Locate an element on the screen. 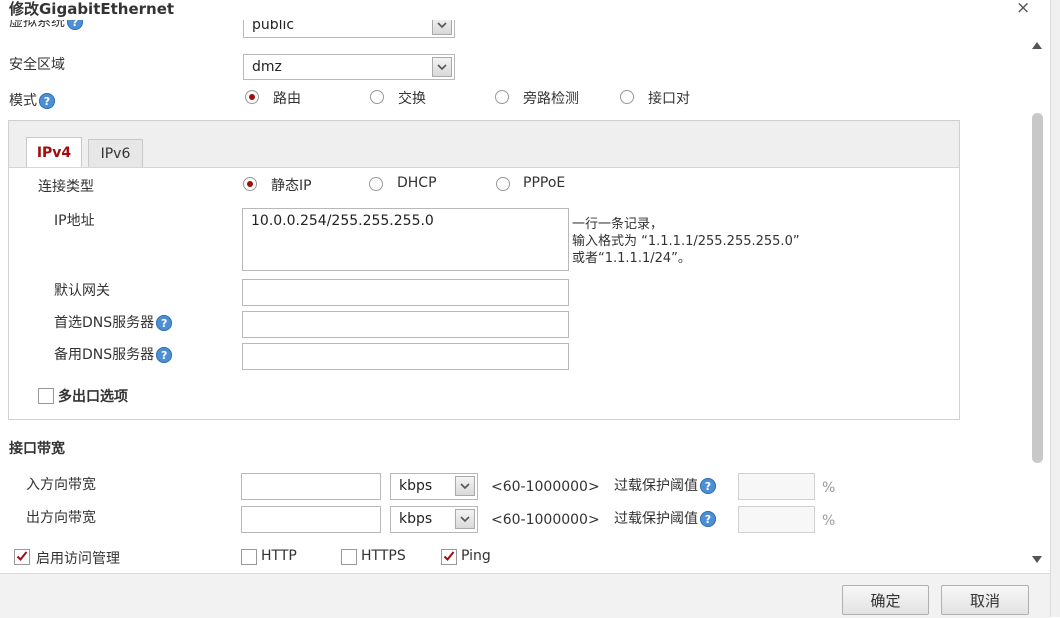 This screenshot has height=618, width=1060. dialog-title: 修改GigabitEthernet is located at coordinates (92, 9).